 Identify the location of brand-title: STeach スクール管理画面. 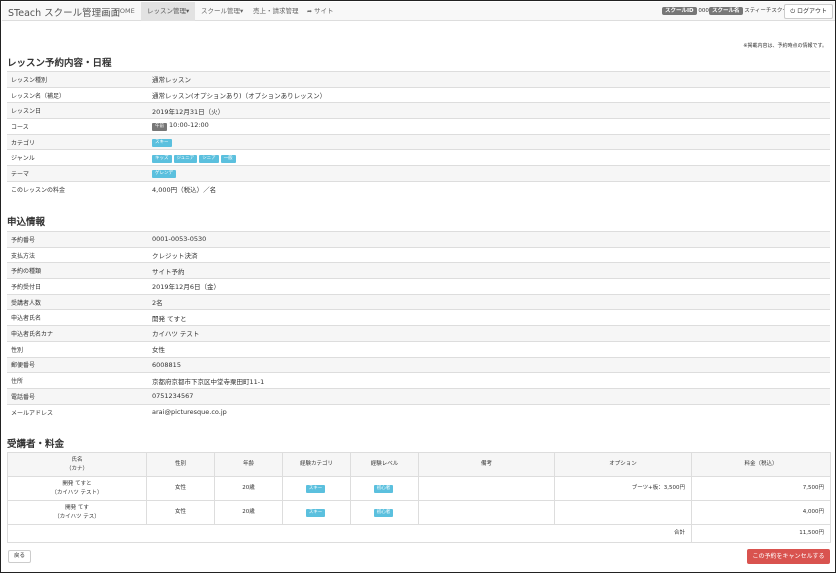
(64, 12).